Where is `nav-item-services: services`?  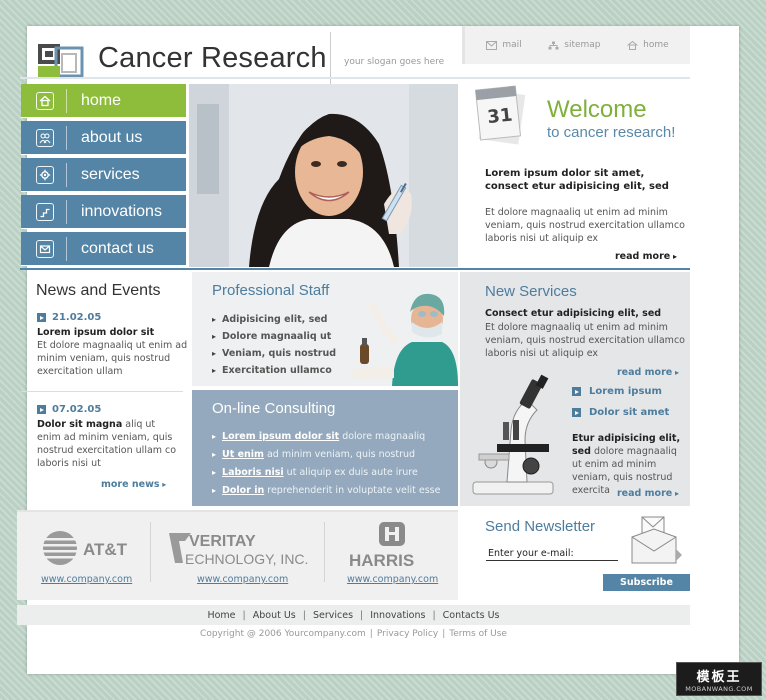
nav-item-services: services is located at coordinates (103, 175).